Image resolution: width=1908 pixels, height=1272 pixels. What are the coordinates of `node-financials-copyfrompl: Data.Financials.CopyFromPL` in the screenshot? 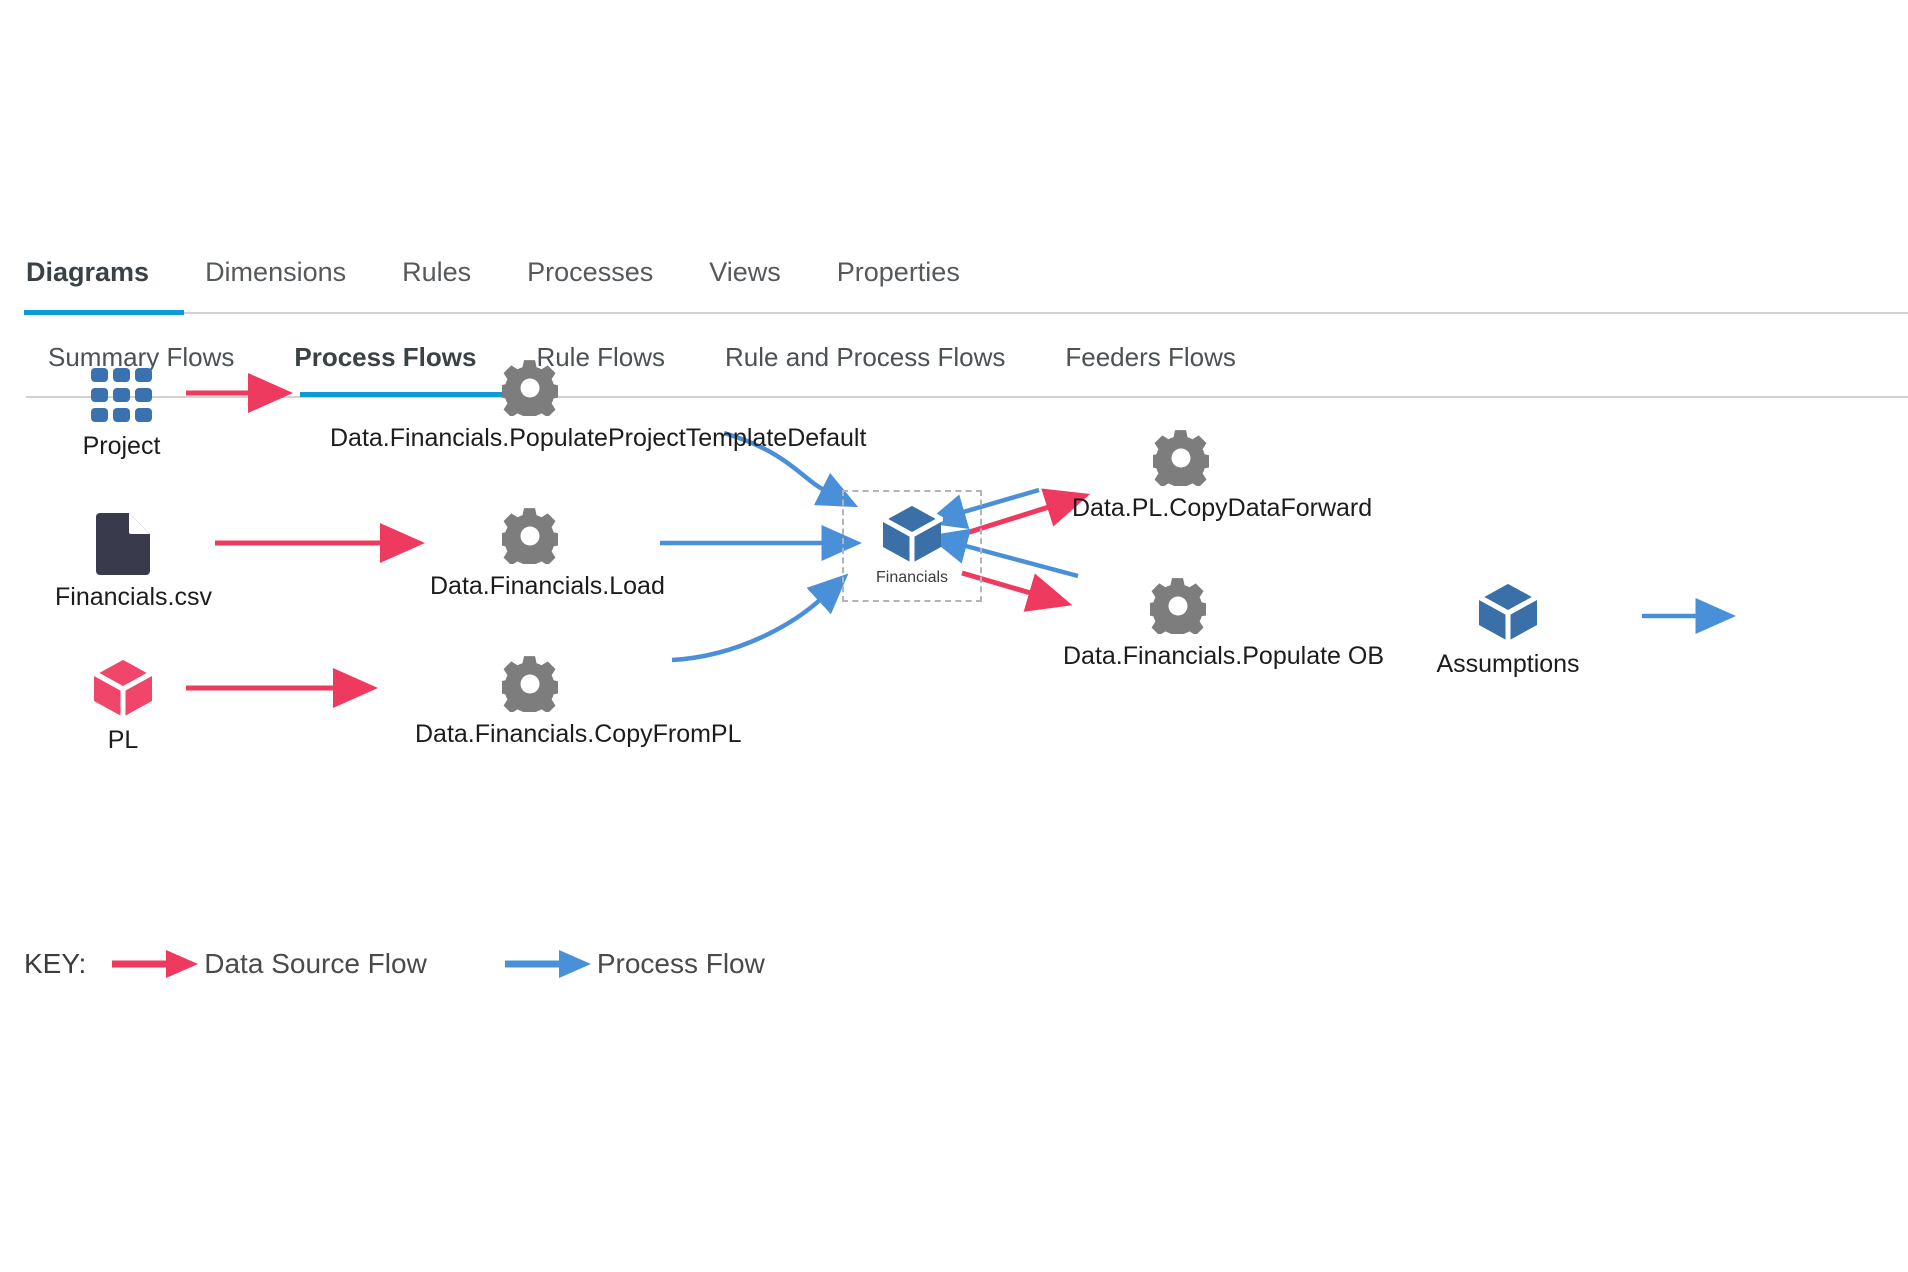 It's located at (578, 702).